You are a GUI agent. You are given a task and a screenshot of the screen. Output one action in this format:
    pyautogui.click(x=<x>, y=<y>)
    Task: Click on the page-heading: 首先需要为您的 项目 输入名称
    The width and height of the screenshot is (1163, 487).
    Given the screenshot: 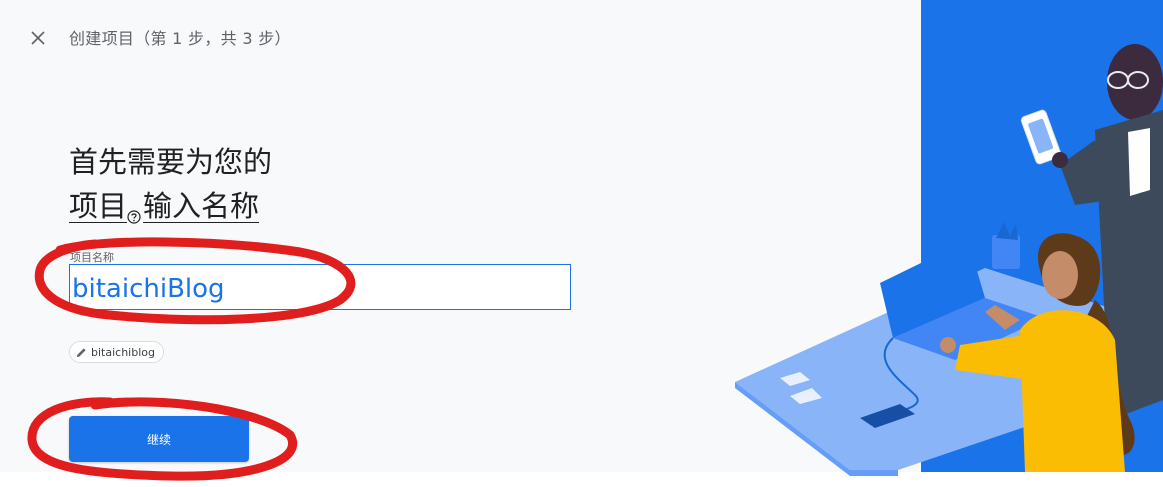 What is the action you would take?
    pyautogui.click(x=170, y=188)
    